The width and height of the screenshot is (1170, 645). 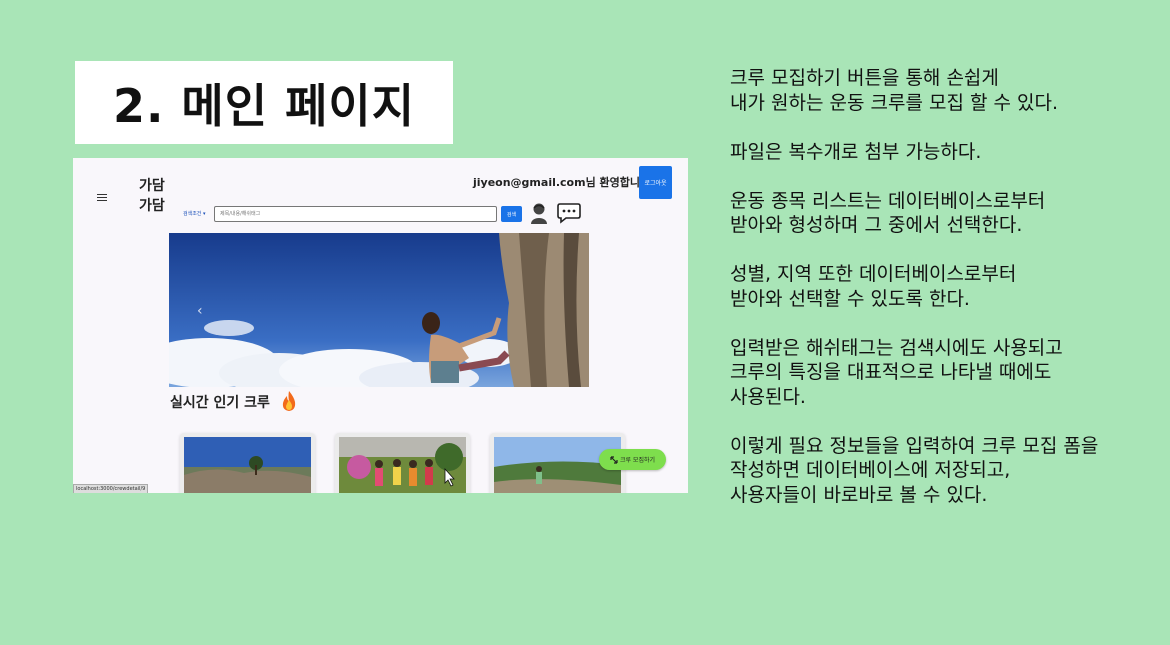 I want to click on logout-button: 로그아웃, so click(x=655, y=182).